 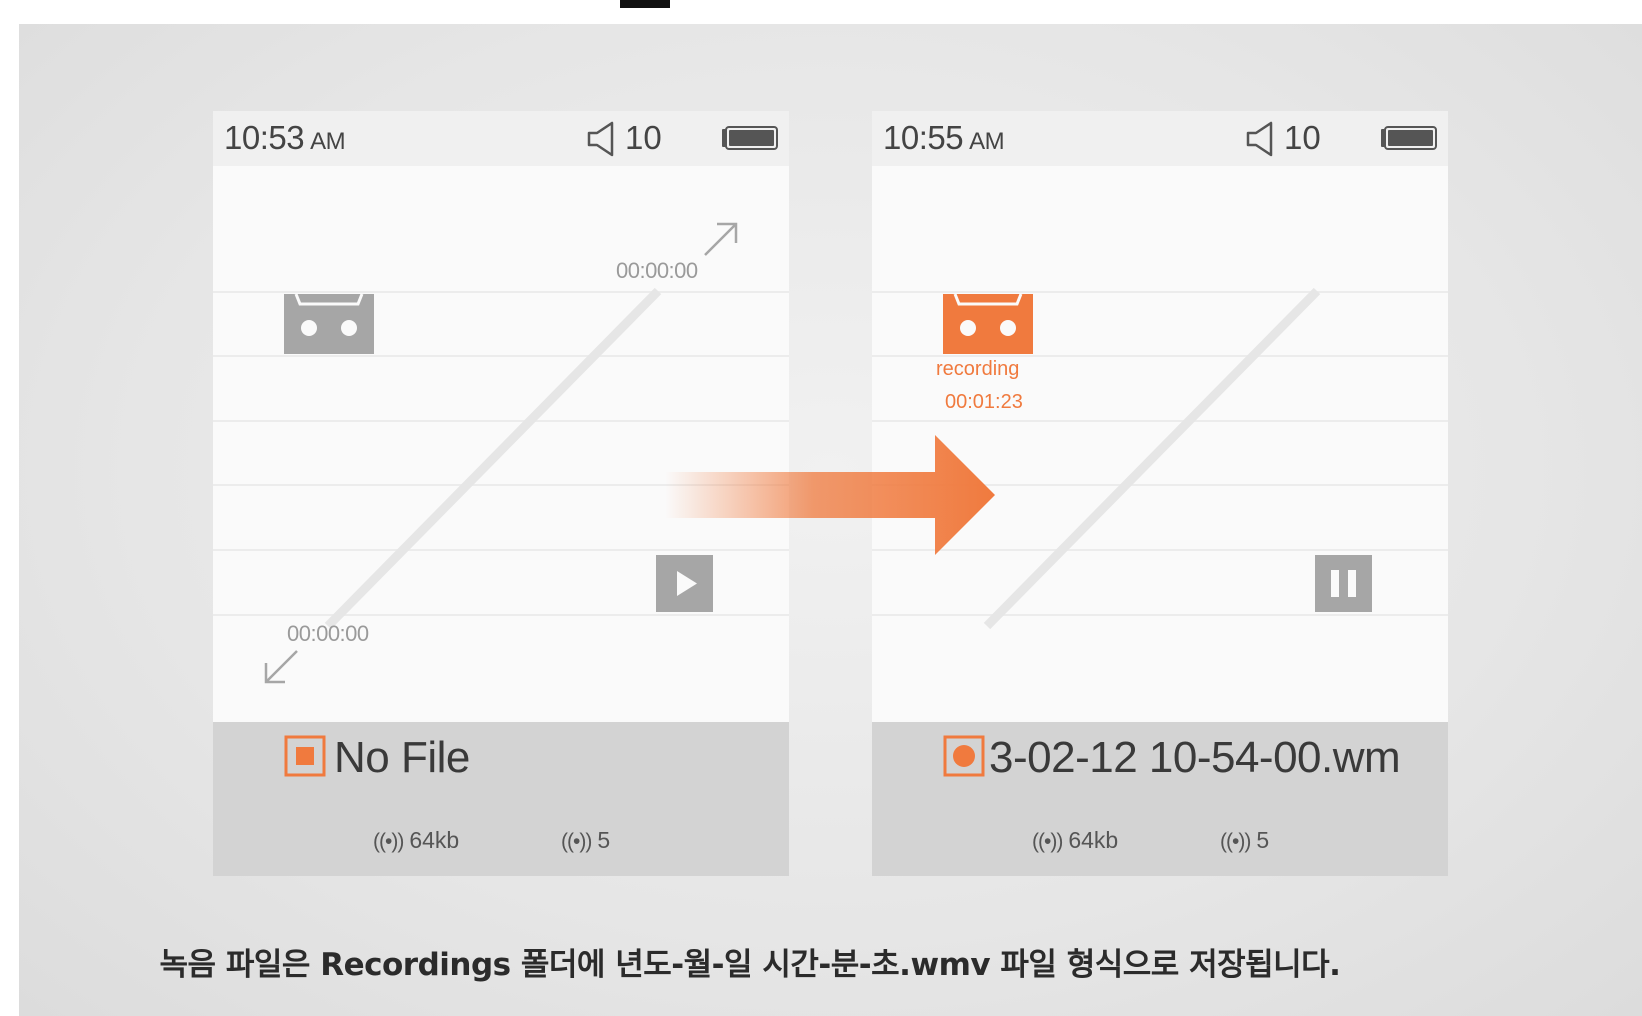 I want to click on recording-status: recording, so click(x=978, y=369).